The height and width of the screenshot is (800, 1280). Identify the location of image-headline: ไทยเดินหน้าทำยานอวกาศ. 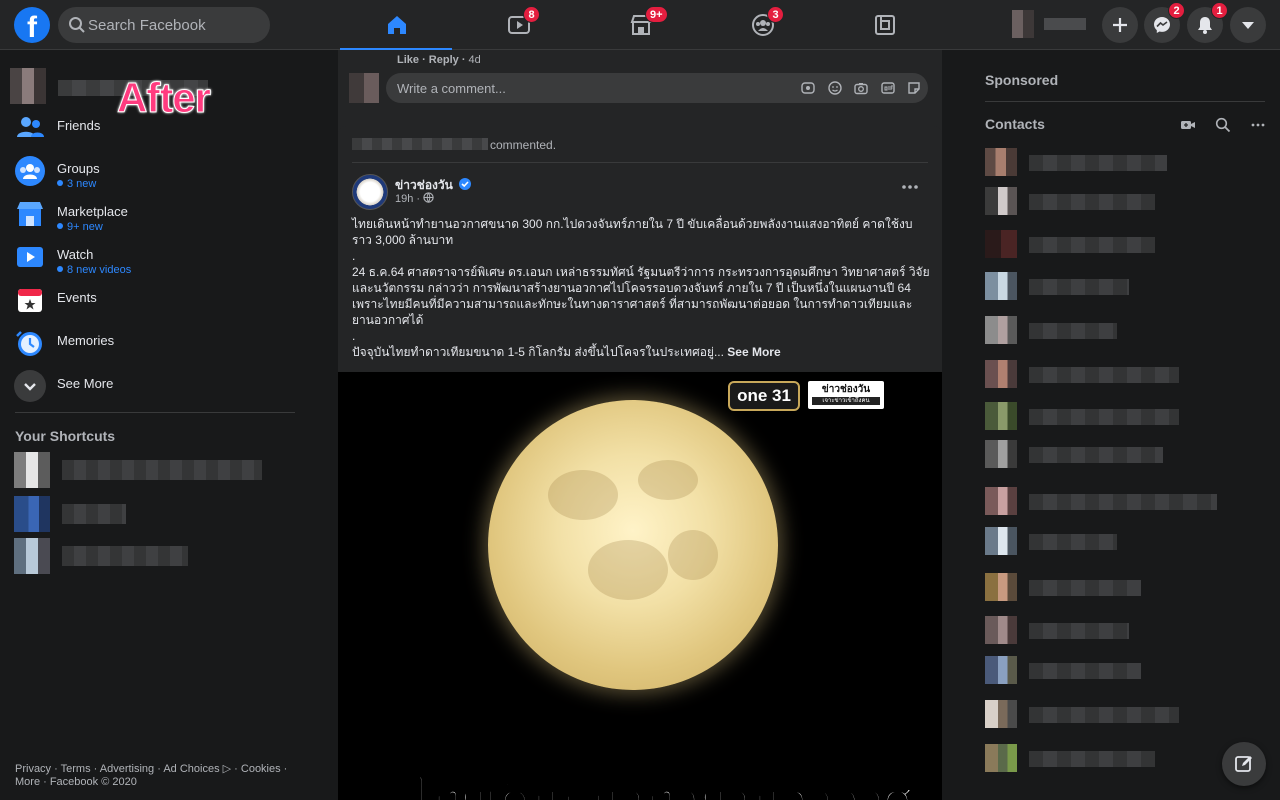
(660, 786).